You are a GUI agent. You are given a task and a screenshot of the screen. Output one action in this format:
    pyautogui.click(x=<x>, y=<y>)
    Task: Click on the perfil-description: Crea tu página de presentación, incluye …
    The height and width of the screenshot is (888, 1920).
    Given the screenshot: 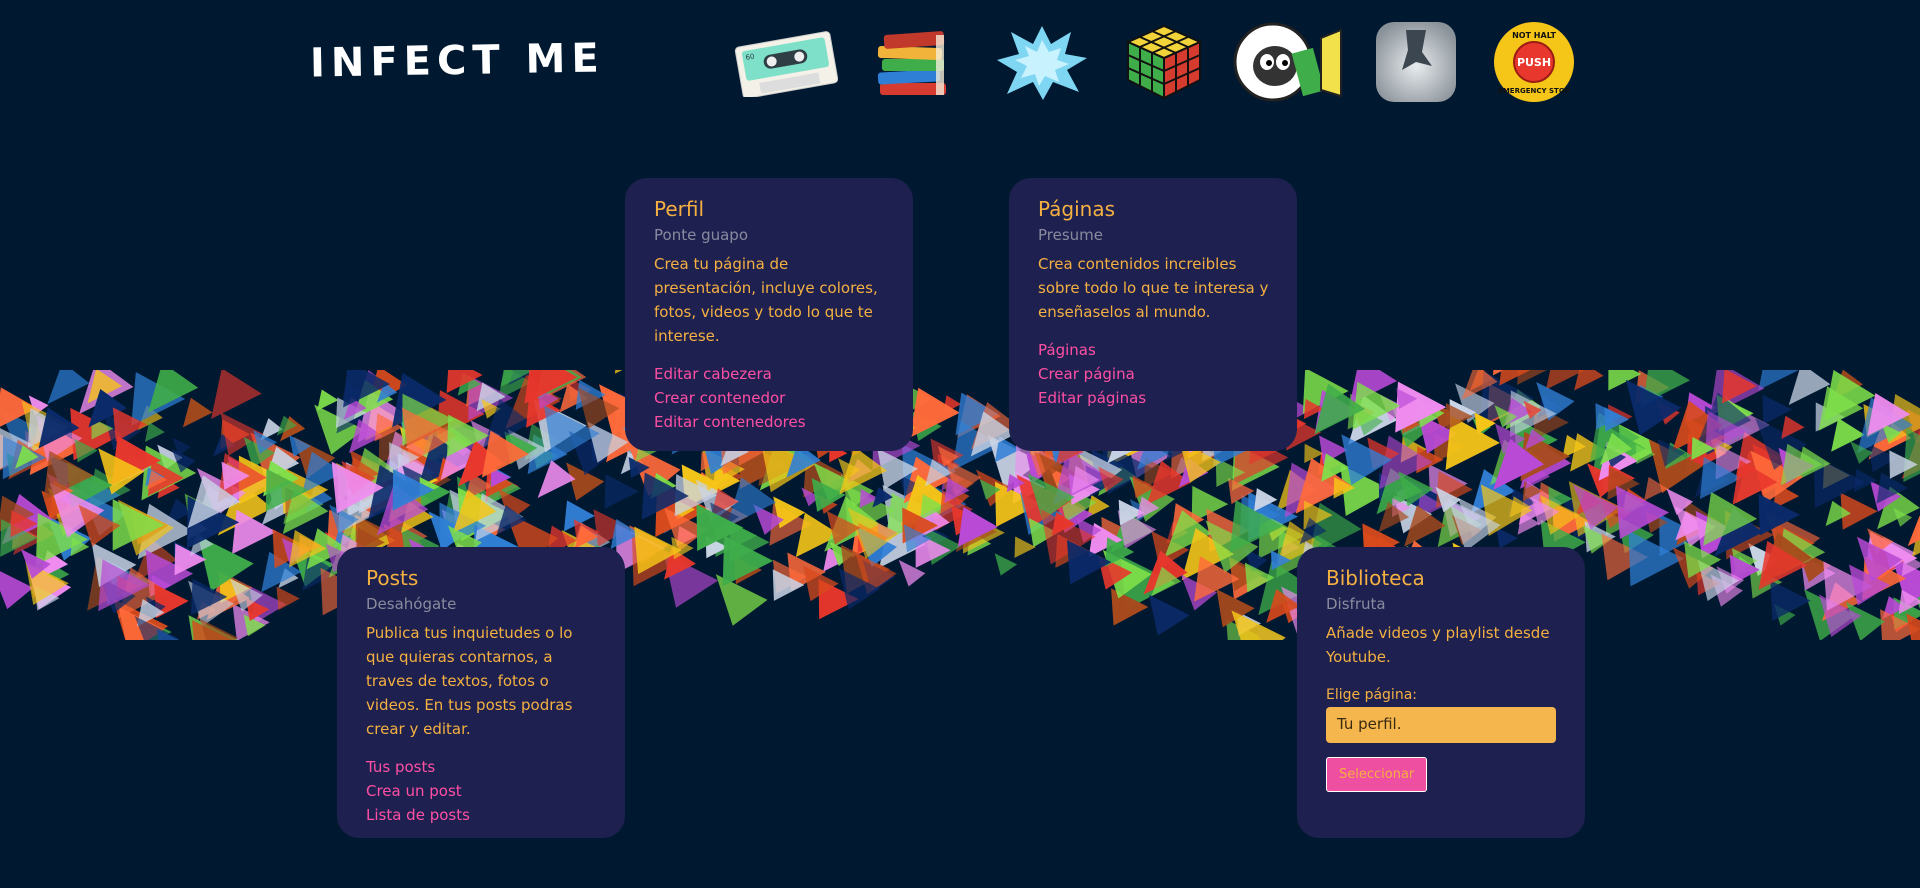 What is the action you would take?
    pyautogui.click(x=766, y=300)
    